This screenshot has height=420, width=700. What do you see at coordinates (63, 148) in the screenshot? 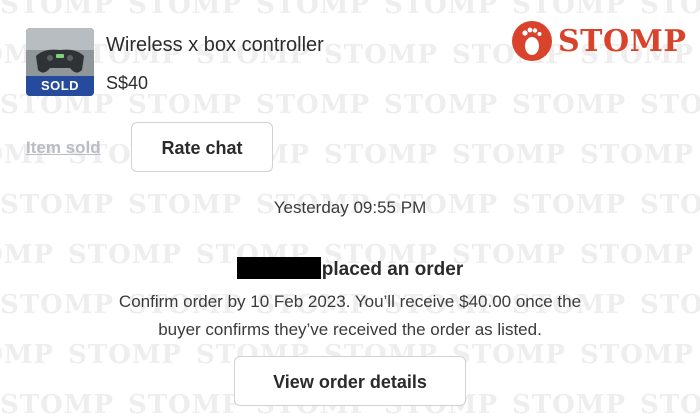
I see `item-sold-link: Item sold` at bounding box center [63, 148].